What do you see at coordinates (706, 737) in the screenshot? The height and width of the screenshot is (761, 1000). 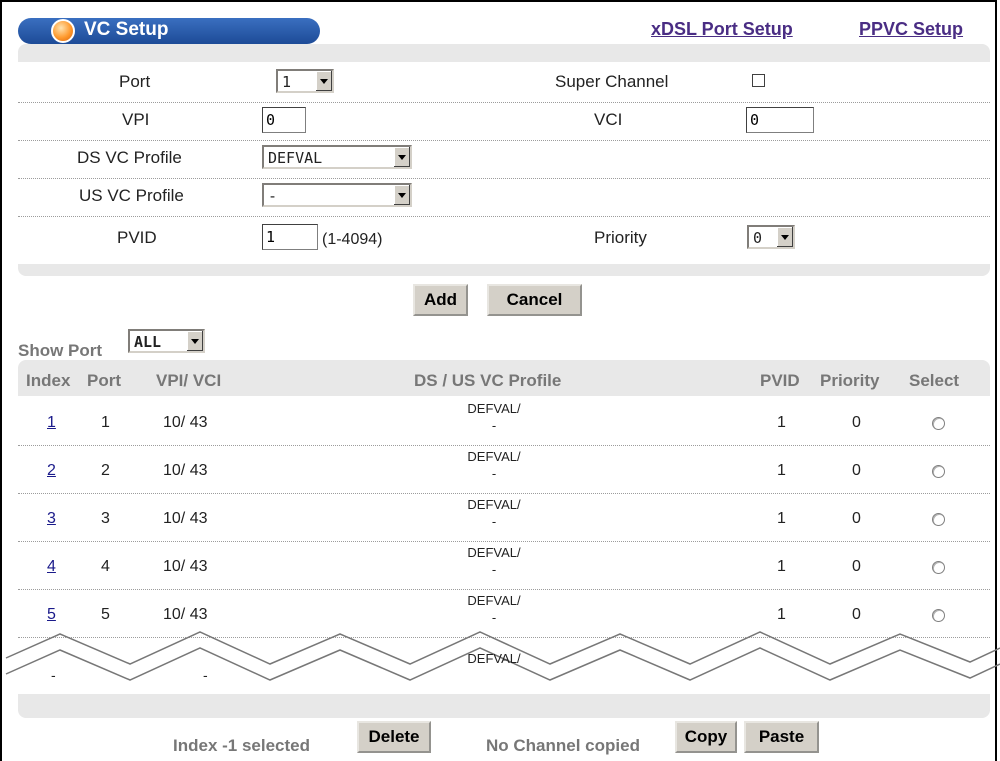 I see `copy-button: Copy` at bounding box center [706, 737].